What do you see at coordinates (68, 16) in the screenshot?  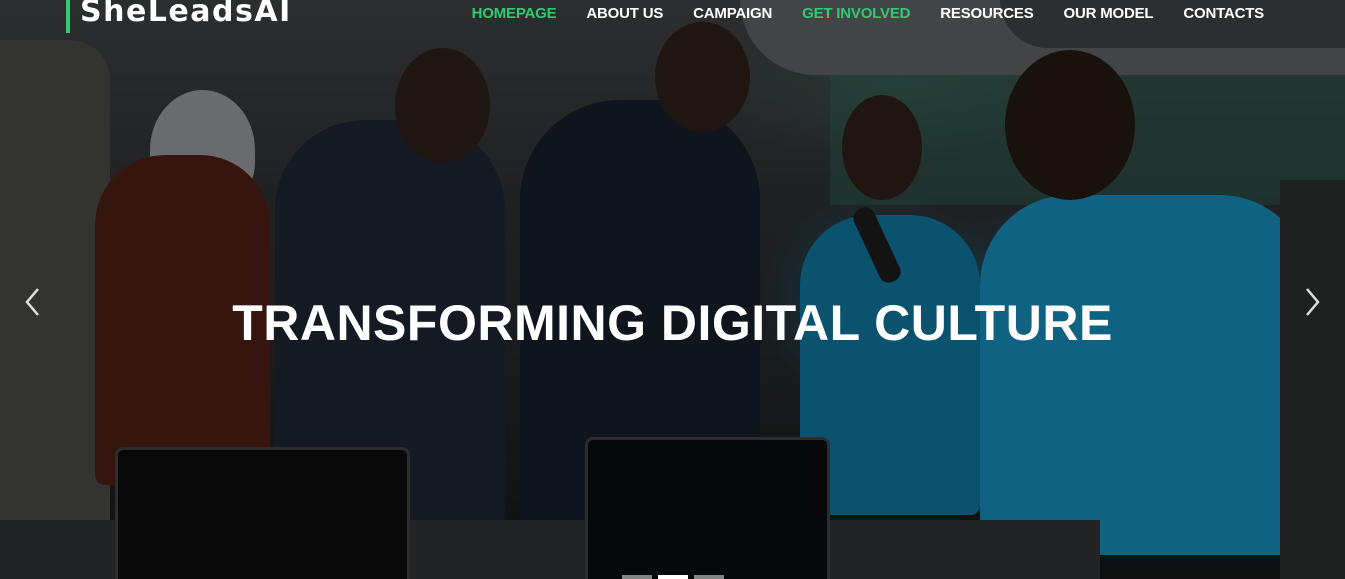 I see `logo-accent-bar` at bounding box center [68, 16].